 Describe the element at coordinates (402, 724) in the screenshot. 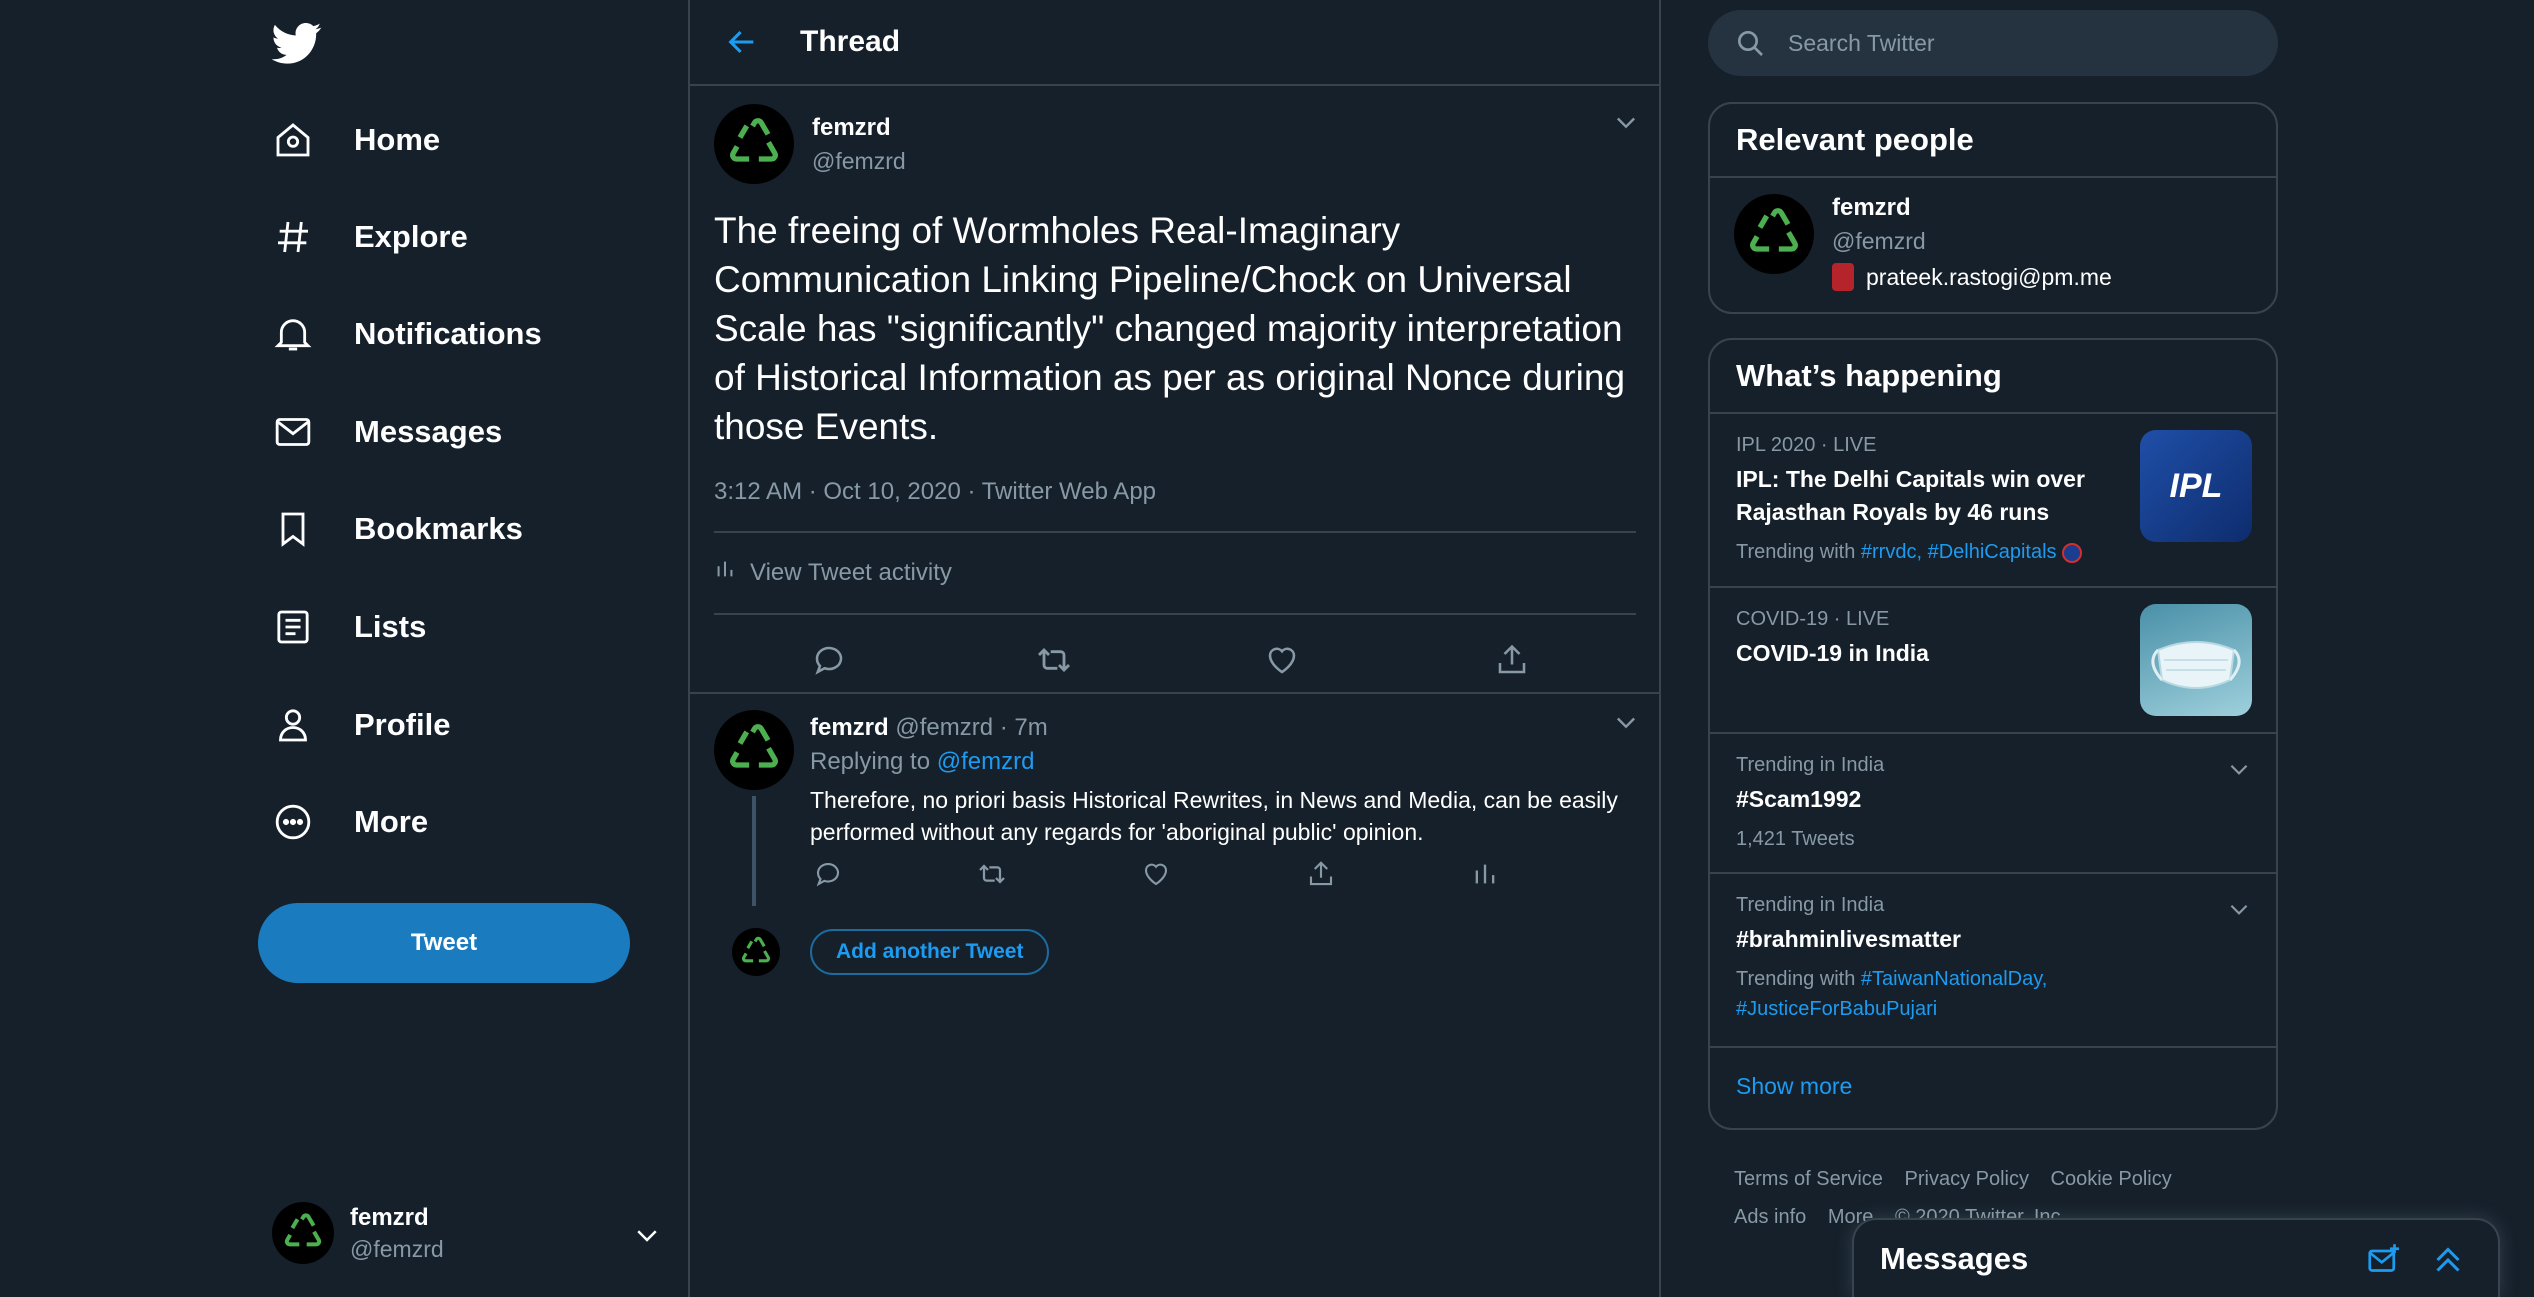

I see `nav-profile-label: Profile` at that location.